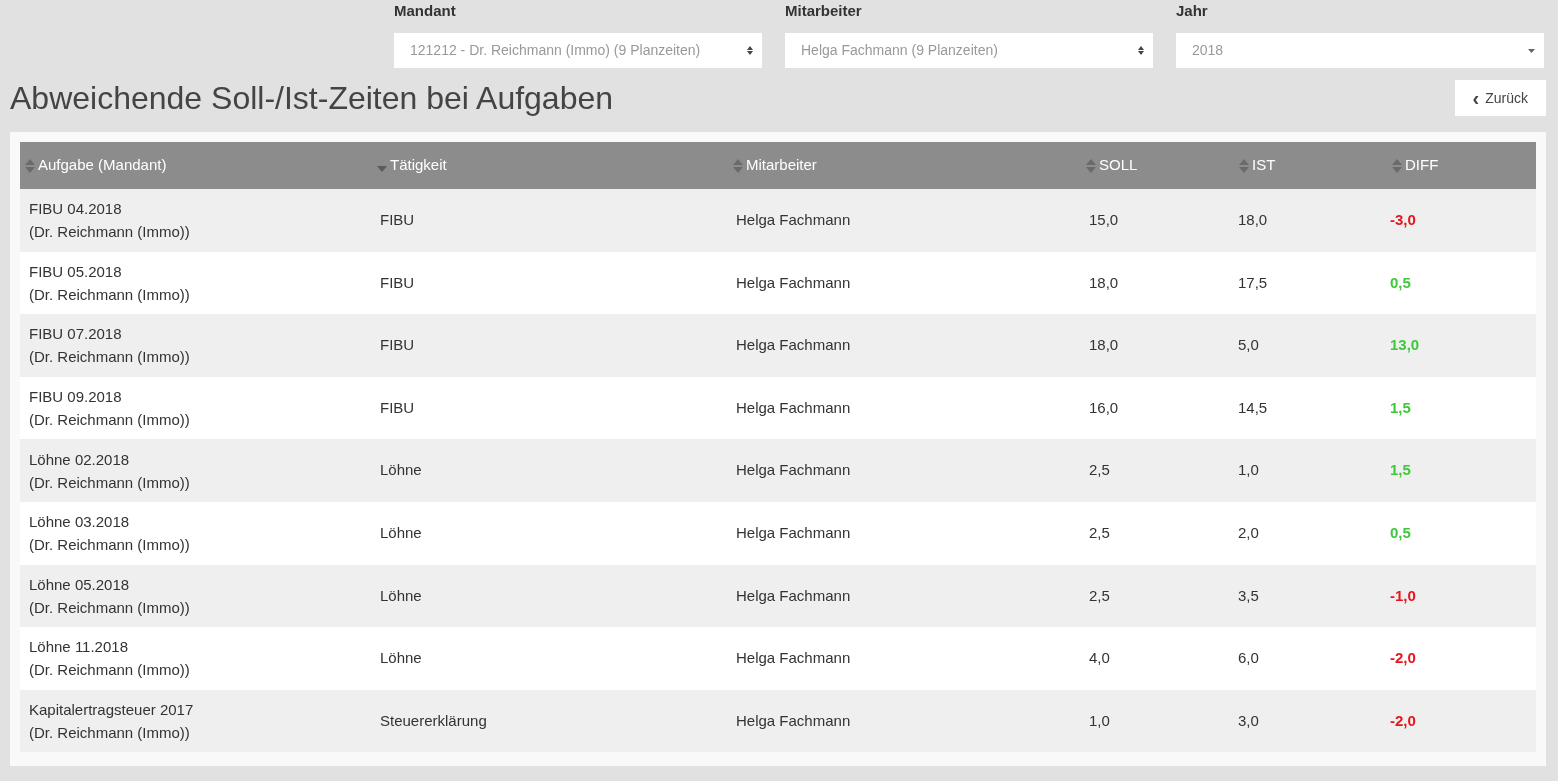  Describe the element at coordinates (969, 50) in the screenshot. I see `select-field: Helga Fachmann (9 Planzeiten)` at that location.